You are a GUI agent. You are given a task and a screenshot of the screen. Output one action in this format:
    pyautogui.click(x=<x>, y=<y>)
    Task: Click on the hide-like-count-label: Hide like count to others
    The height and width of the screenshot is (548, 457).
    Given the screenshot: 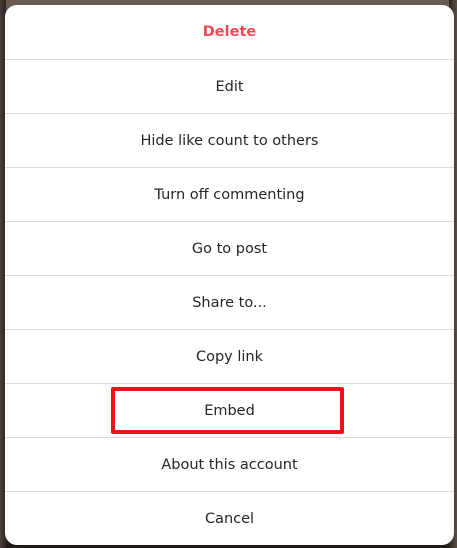 What is the action you would take?
    pyautogui.click(x=229, y=140)
    